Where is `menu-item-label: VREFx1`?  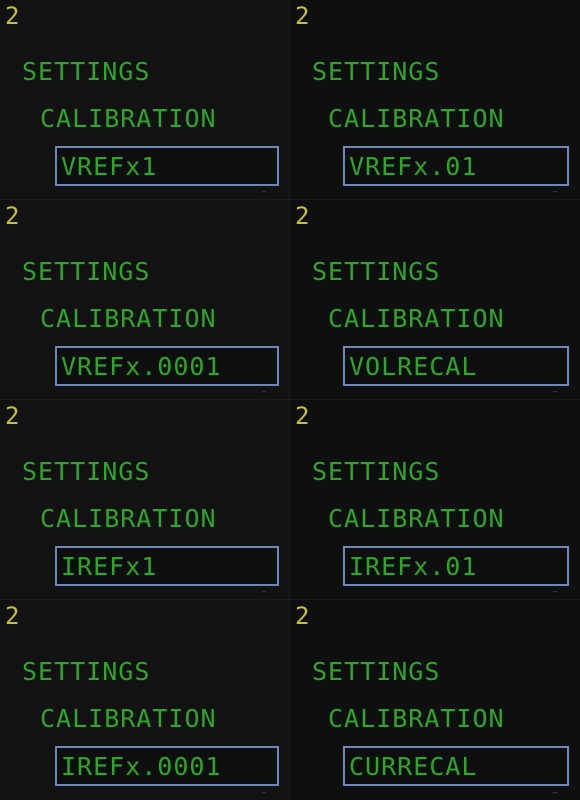
menu-item-label: VREFx1 is located at coordinates (109, 166).